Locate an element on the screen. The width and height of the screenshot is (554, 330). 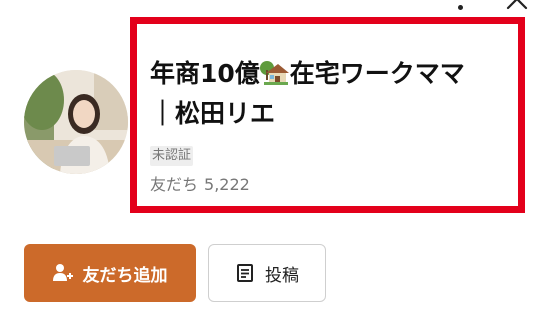
posts-label: 投稿 is located at coordinates (282, 275).